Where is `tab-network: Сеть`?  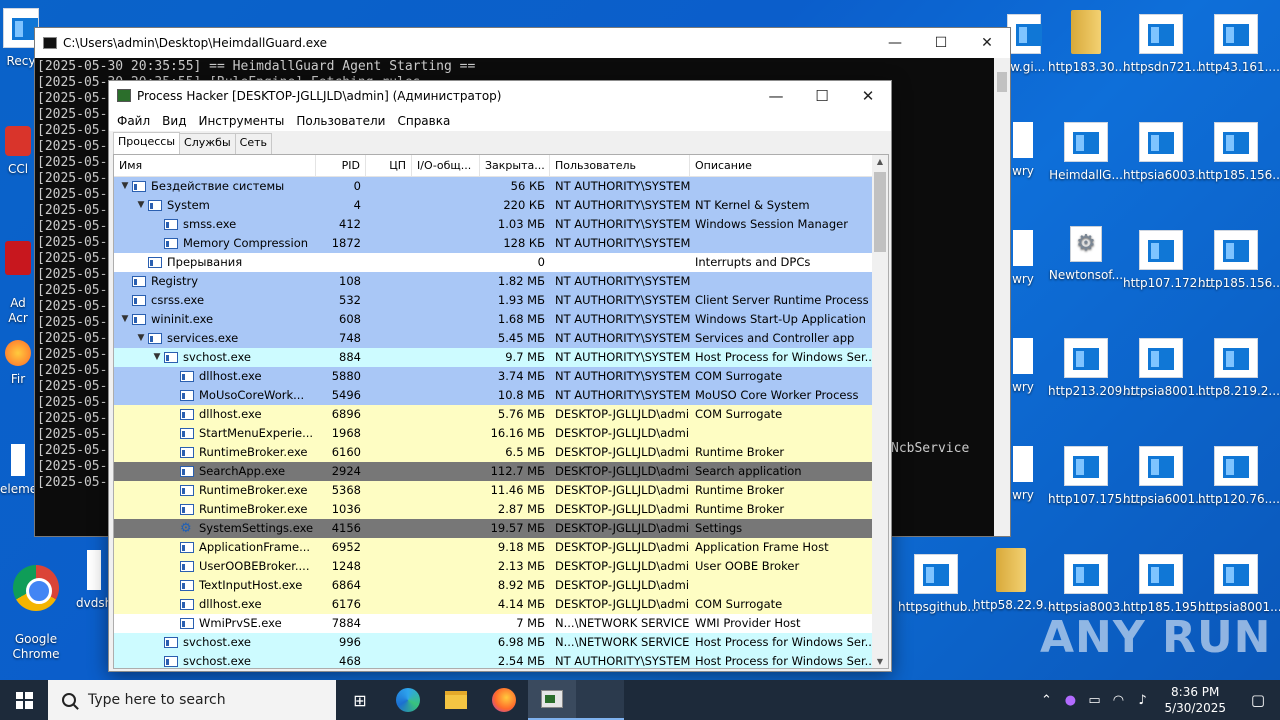 tab-network: Сеть is located at coordinates (253, 143).